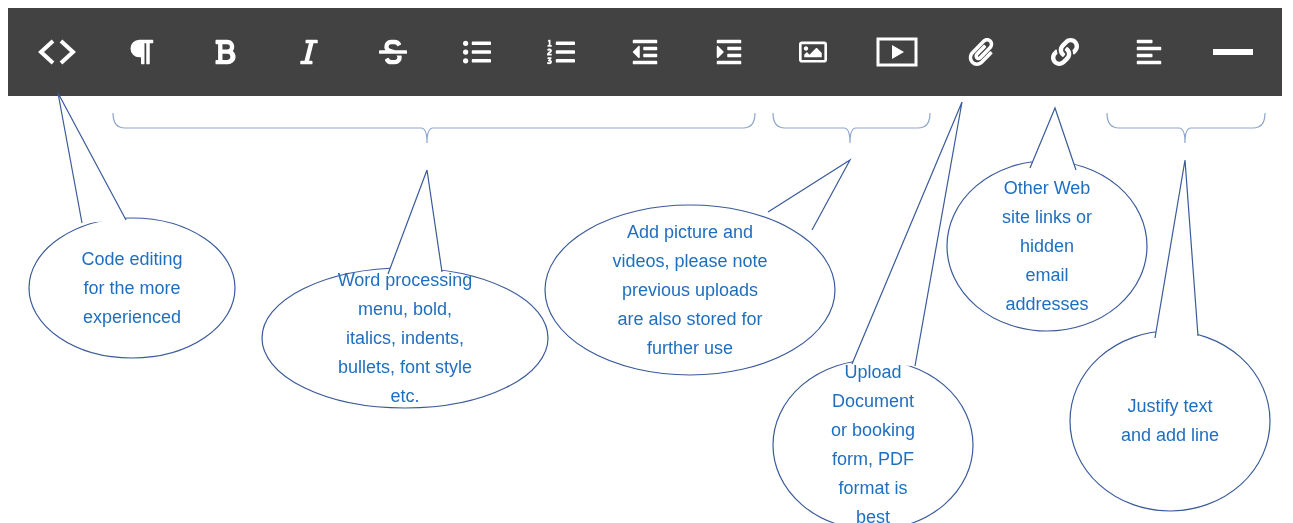 Image resolution: width=1293 pixels, height=523 pixels. What do you see at coordinates (645, 52) in the screenshot?
I see `outdent-icon` at bounding box center [645, 52].